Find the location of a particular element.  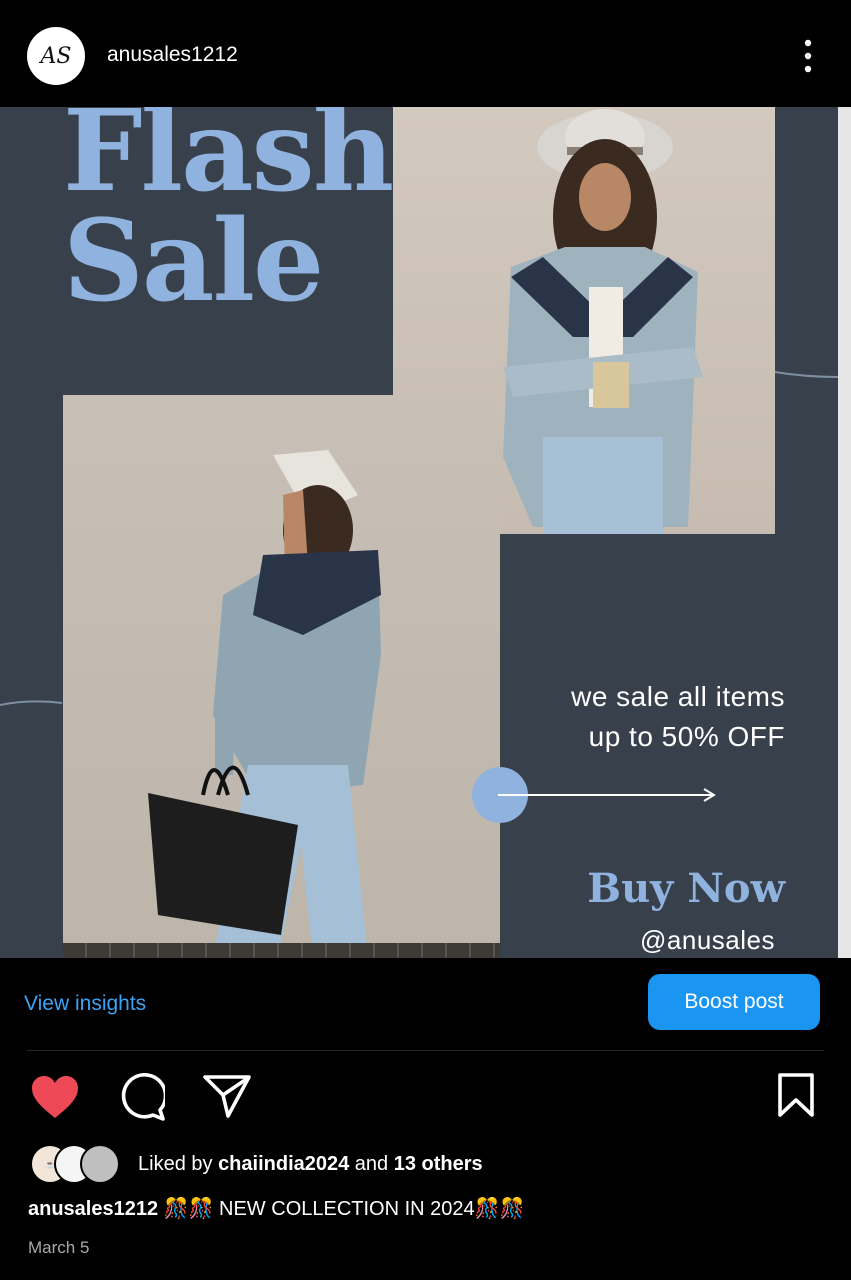

post-header: AS anusales1212 is located at coordinates (425, 53).